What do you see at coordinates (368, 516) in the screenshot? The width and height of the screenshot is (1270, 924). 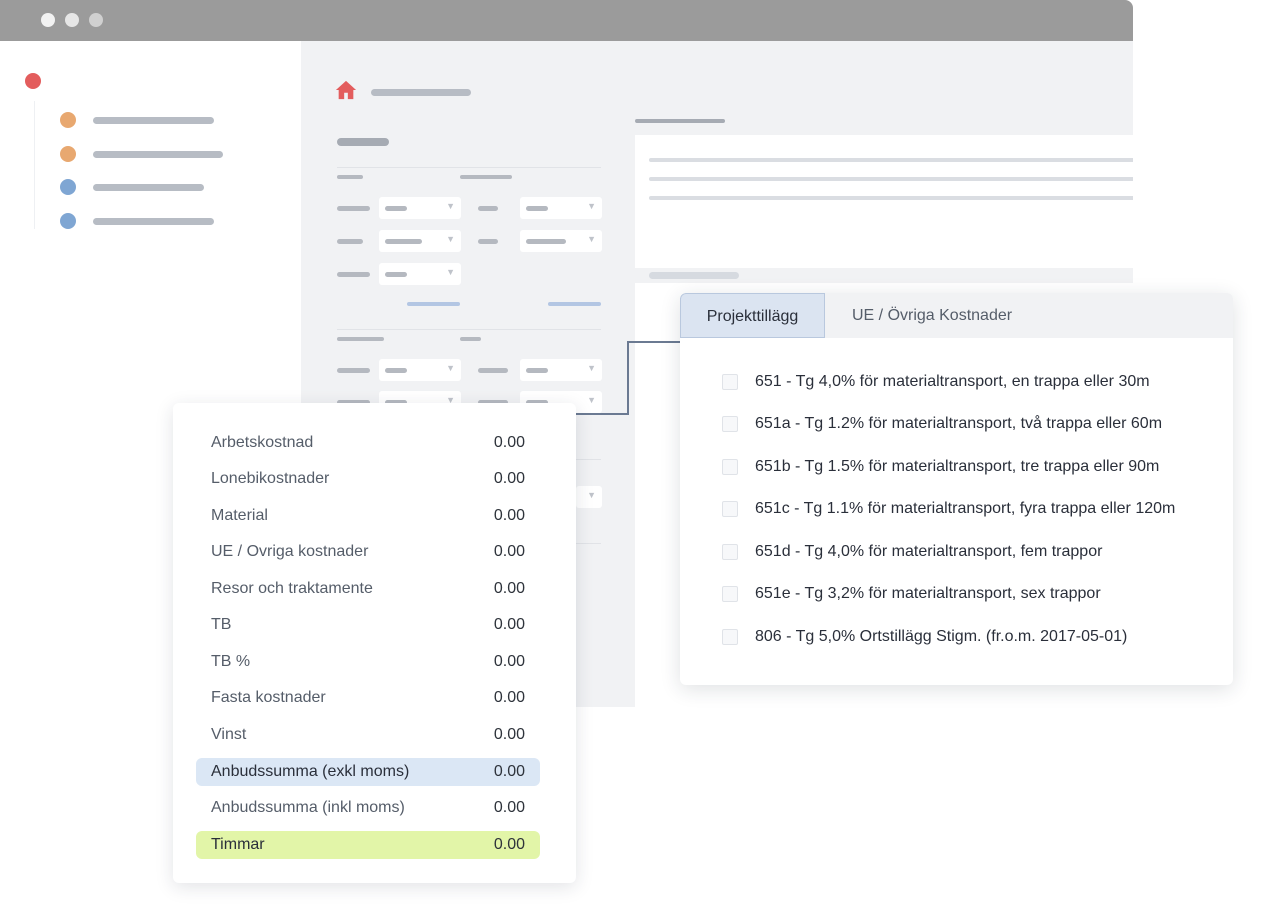 I see `cost-row-material: Material 0.00` at bounding box center [368, 516].